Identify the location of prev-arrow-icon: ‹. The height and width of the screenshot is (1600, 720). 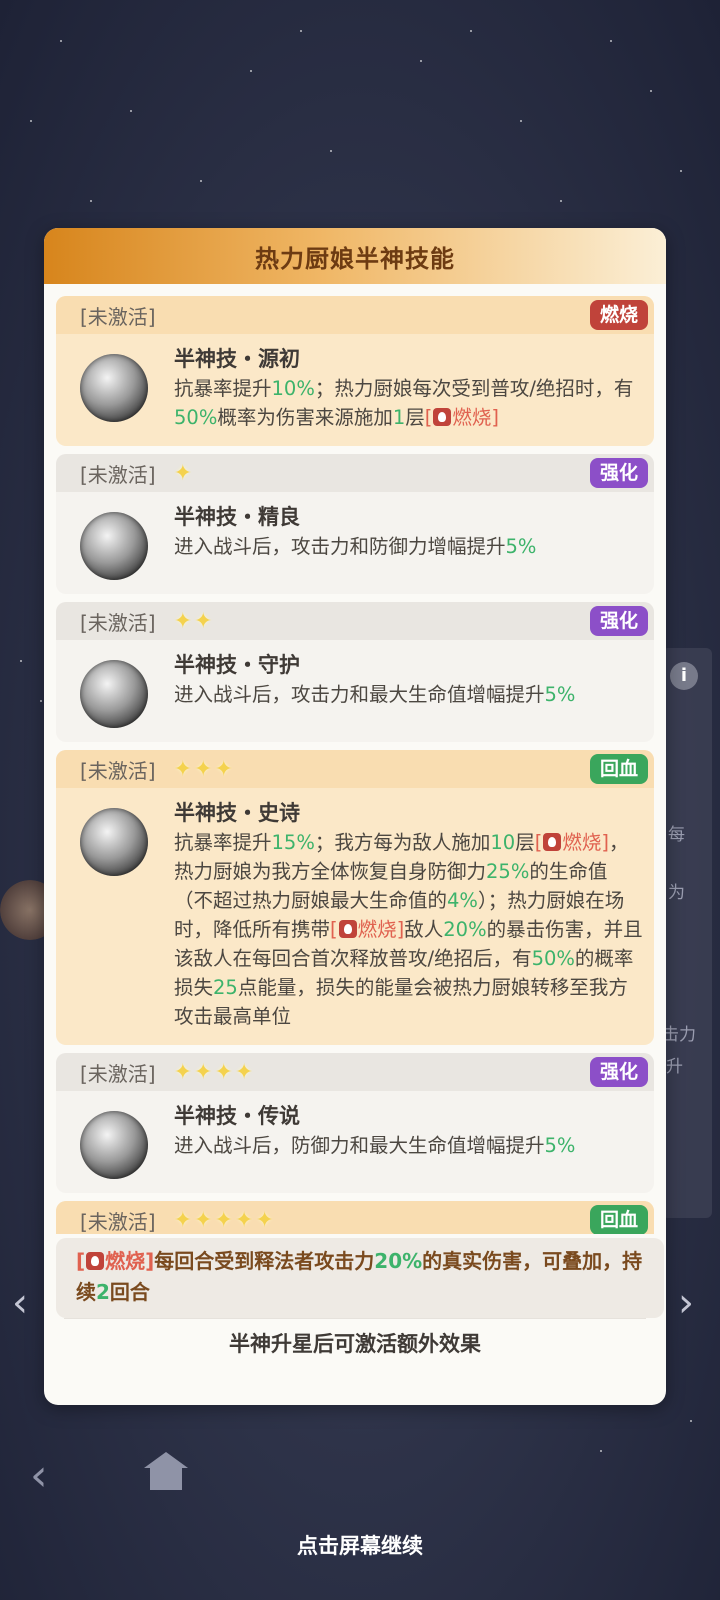
(20, 1303).